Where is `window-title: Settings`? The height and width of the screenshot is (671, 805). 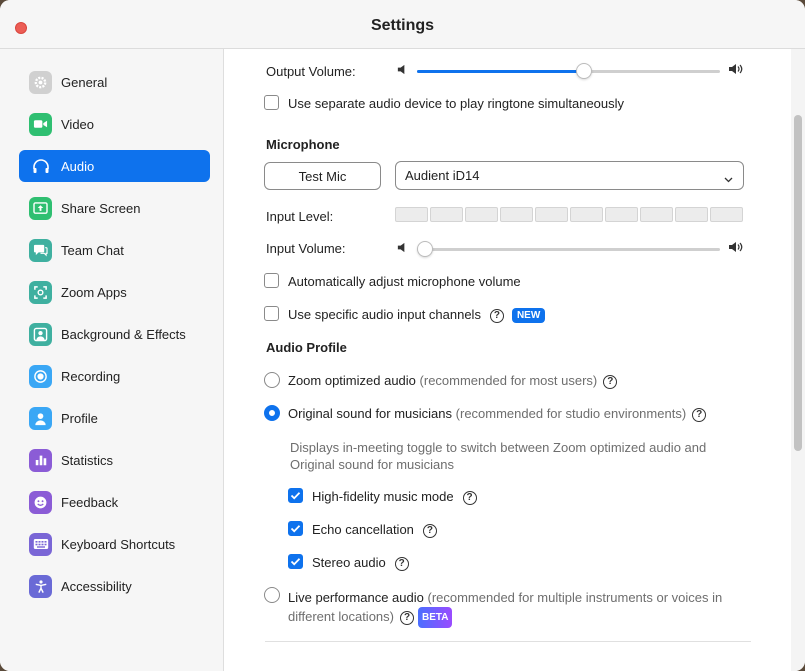
window-title: Settings is located at coordinates (402, 25).